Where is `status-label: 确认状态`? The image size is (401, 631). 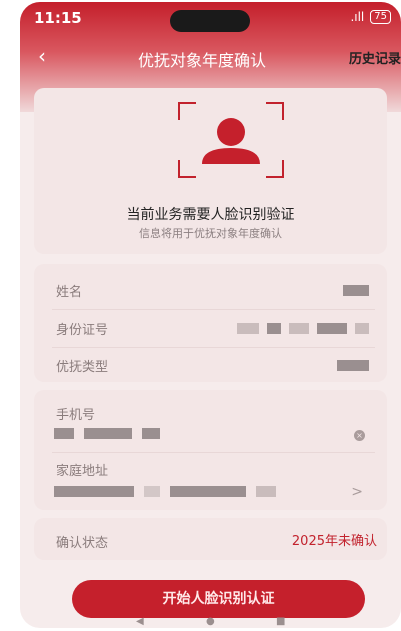 status-label: 确认状态 is located at coordinates (82, 543).